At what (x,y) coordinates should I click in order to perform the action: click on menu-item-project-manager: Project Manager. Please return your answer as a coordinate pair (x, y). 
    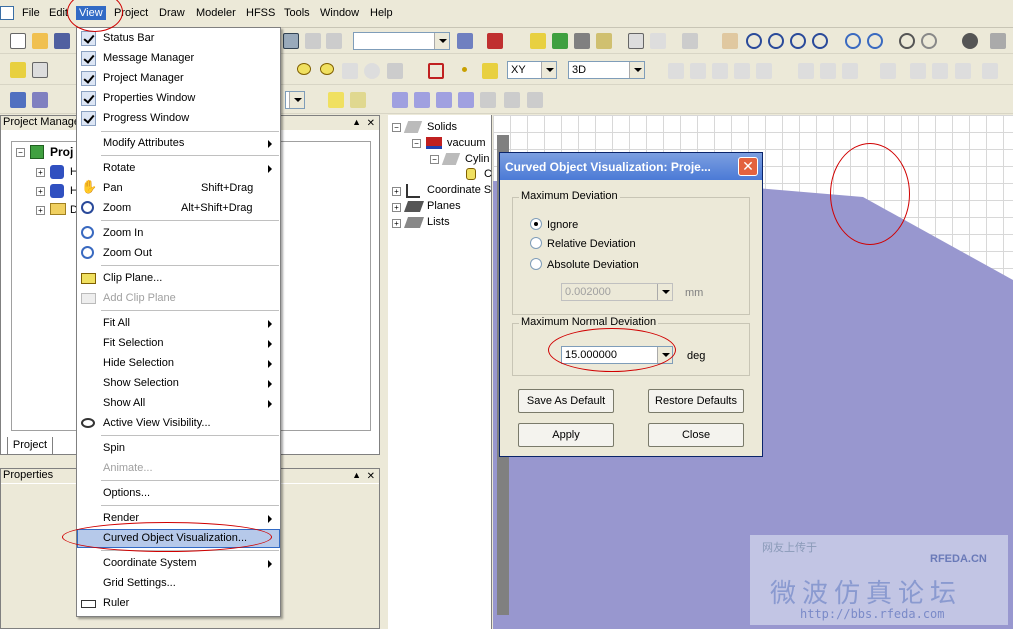
    Looking at the image, I should click on (178, 78).